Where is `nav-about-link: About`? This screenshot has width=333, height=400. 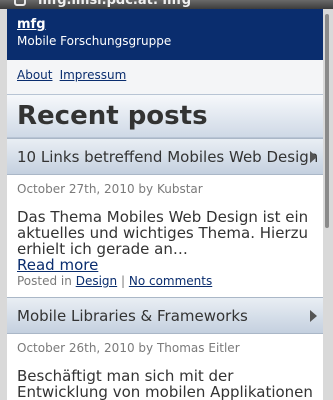 nav-about-link: About is located at coordinates (34, 75).